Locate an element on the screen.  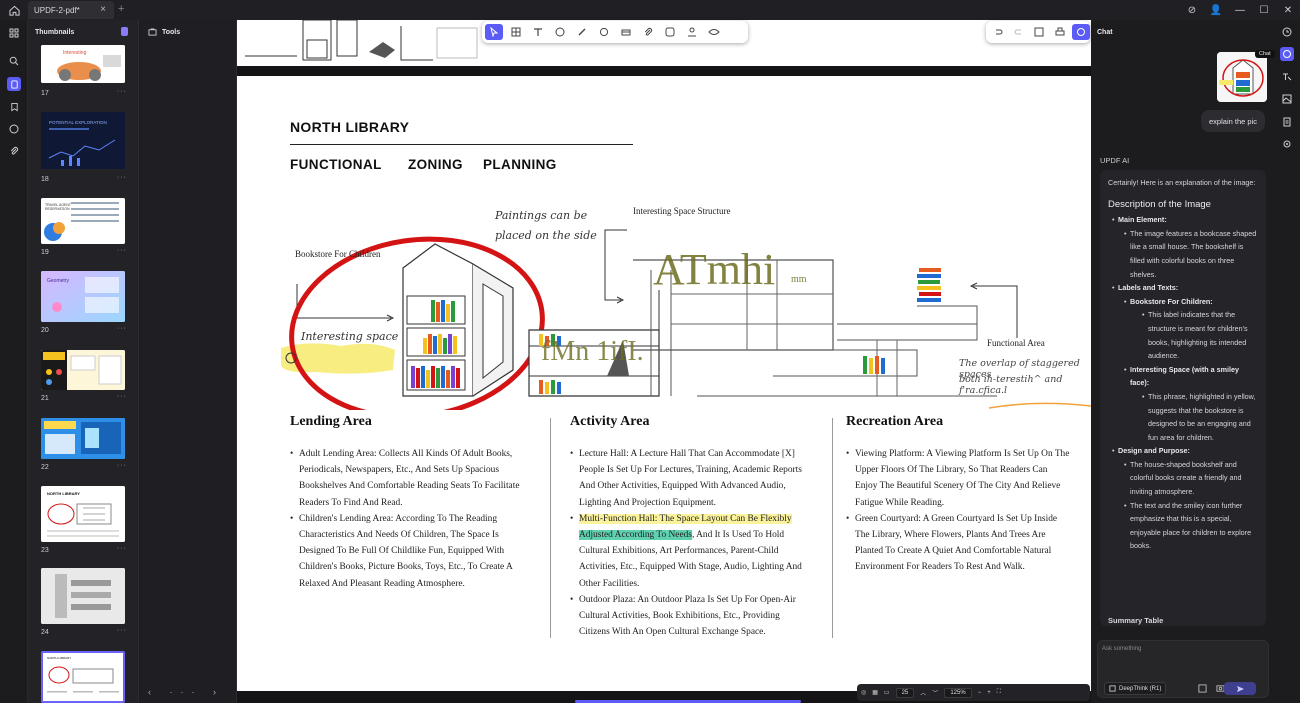
document-tab: UPDF-2-pdf* × is located at coordinates (71, 10).